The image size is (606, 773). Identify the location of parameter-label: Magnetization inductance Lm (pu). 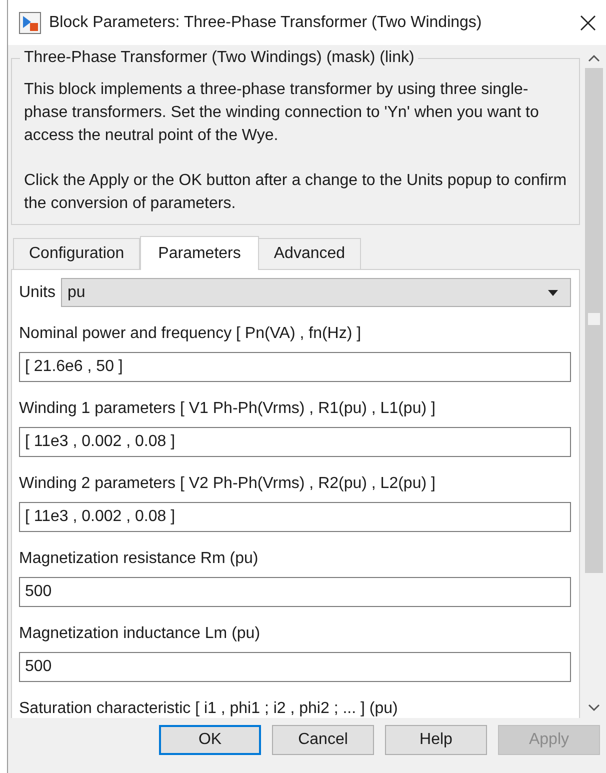
(140, 634).